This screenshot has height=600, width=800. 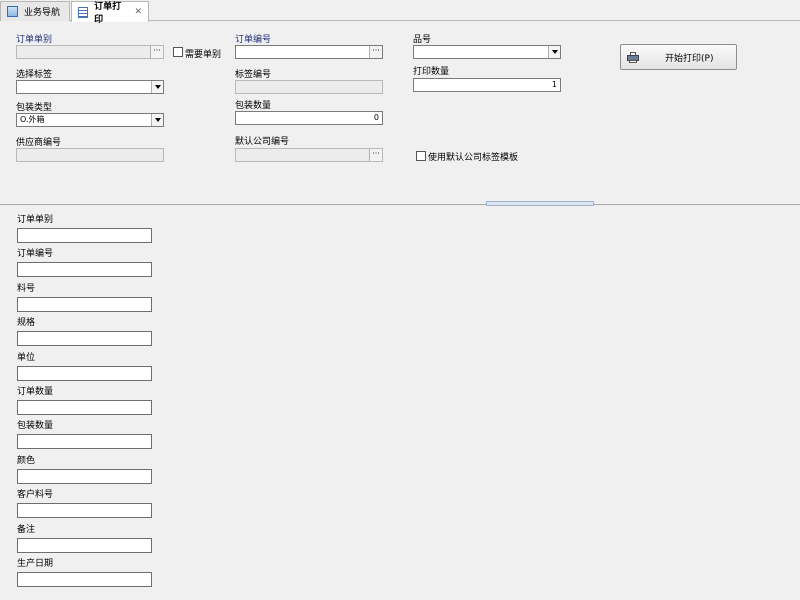 I want to click on field-label: 生产日期, so click(x=35, y=564).